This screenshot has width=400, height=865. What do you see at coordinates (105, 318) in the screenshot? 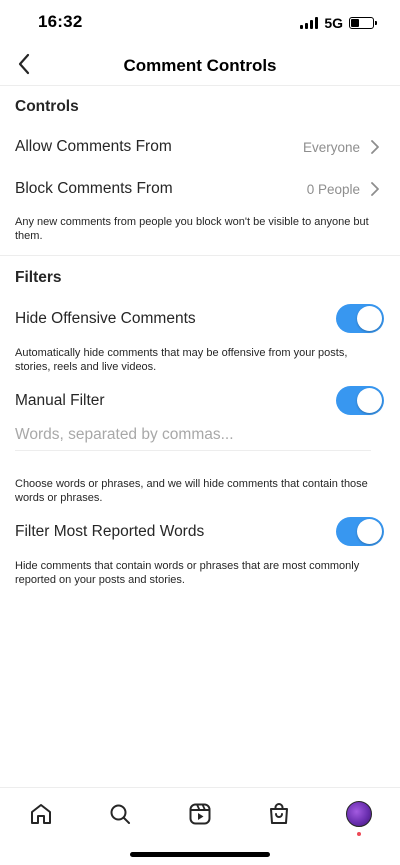
I see `hide-offensive-label: Hide Offensive Comments` at bounding box center [105, 318].